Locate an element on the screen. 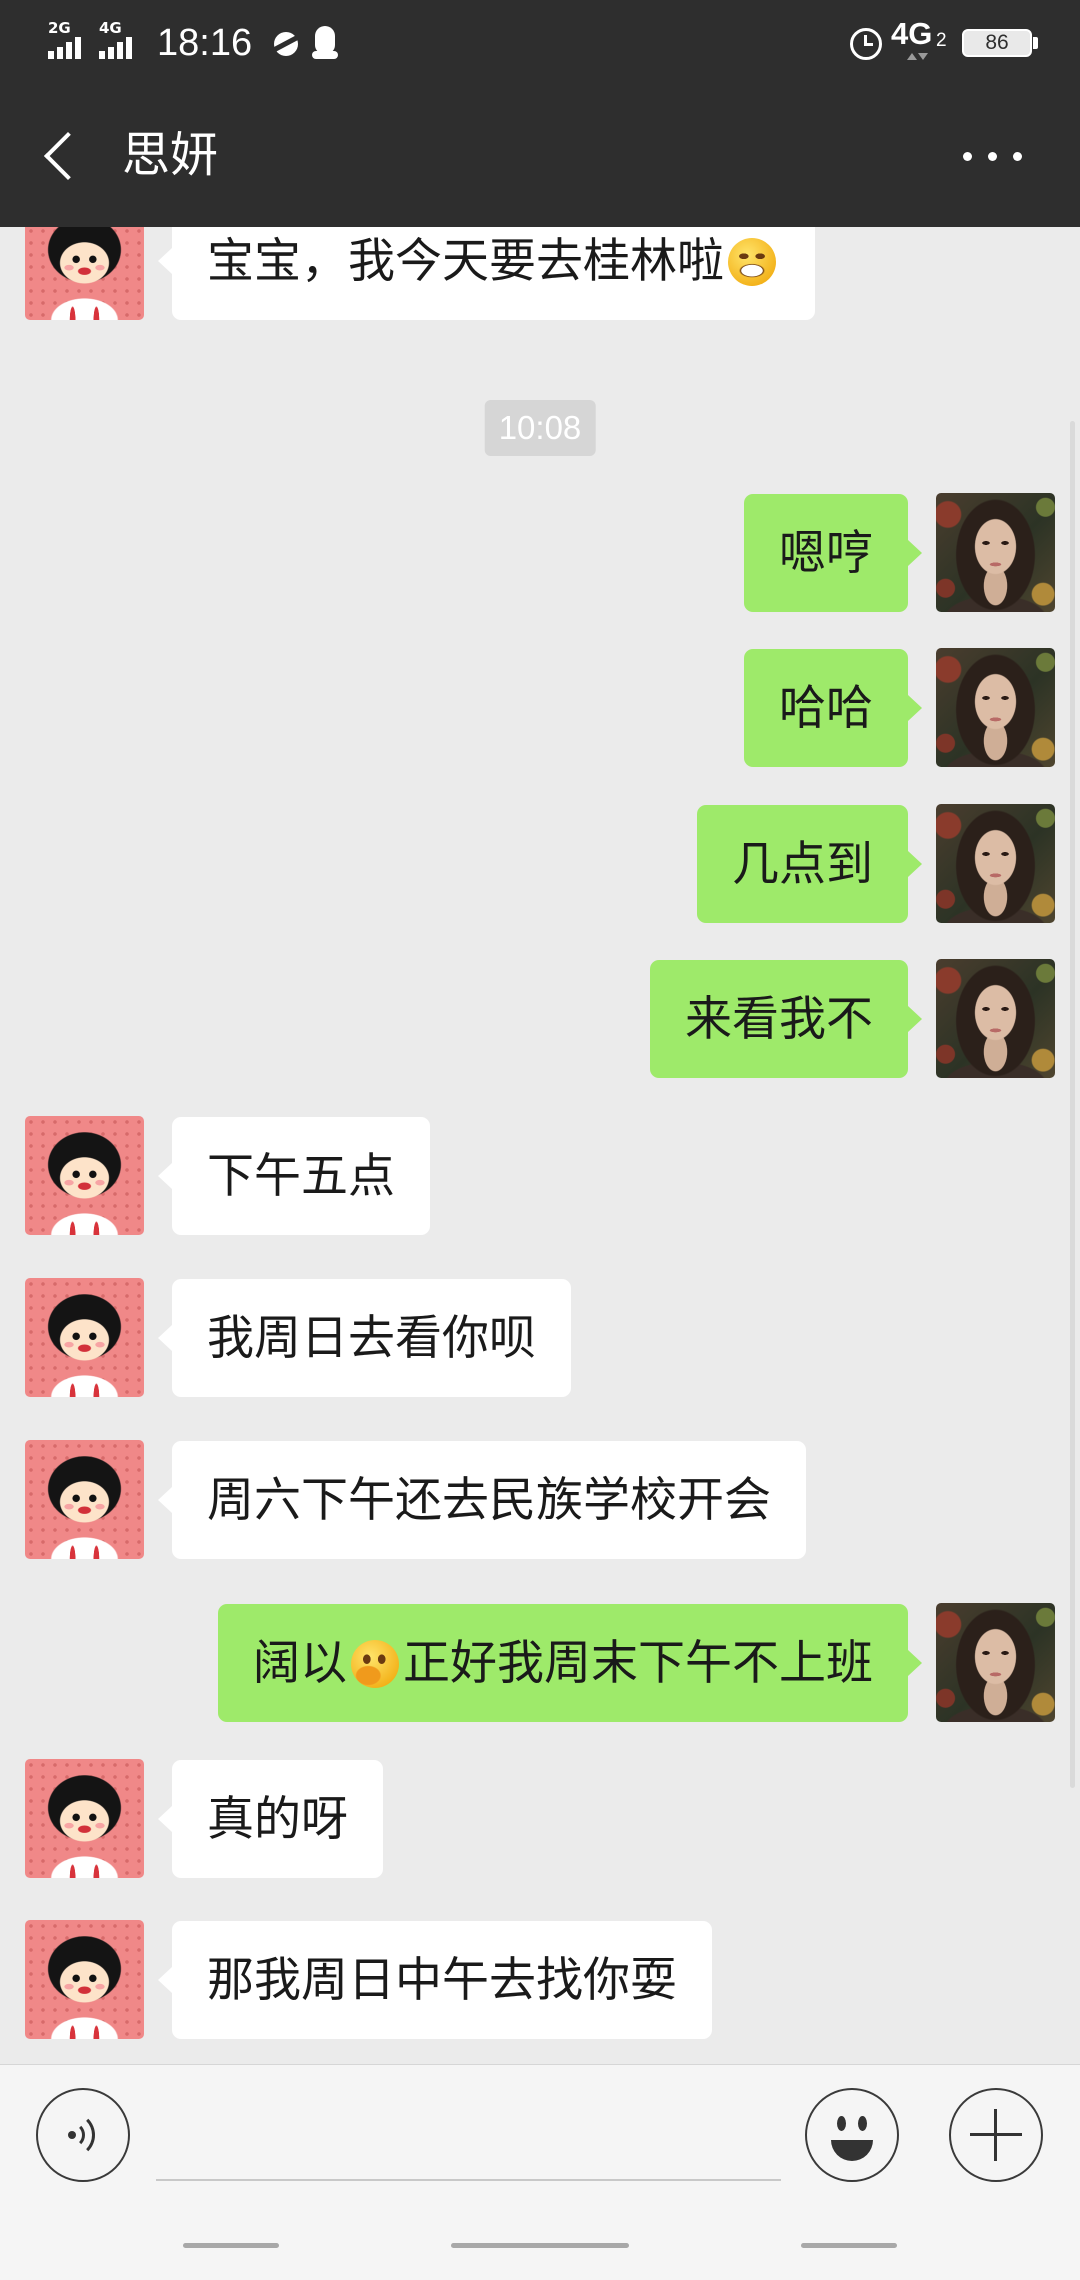 The width and height of the screenshot is (1080, 2280). face-with-hand-over-mouth-emoji-icon is located at coordinates (375, 1663).